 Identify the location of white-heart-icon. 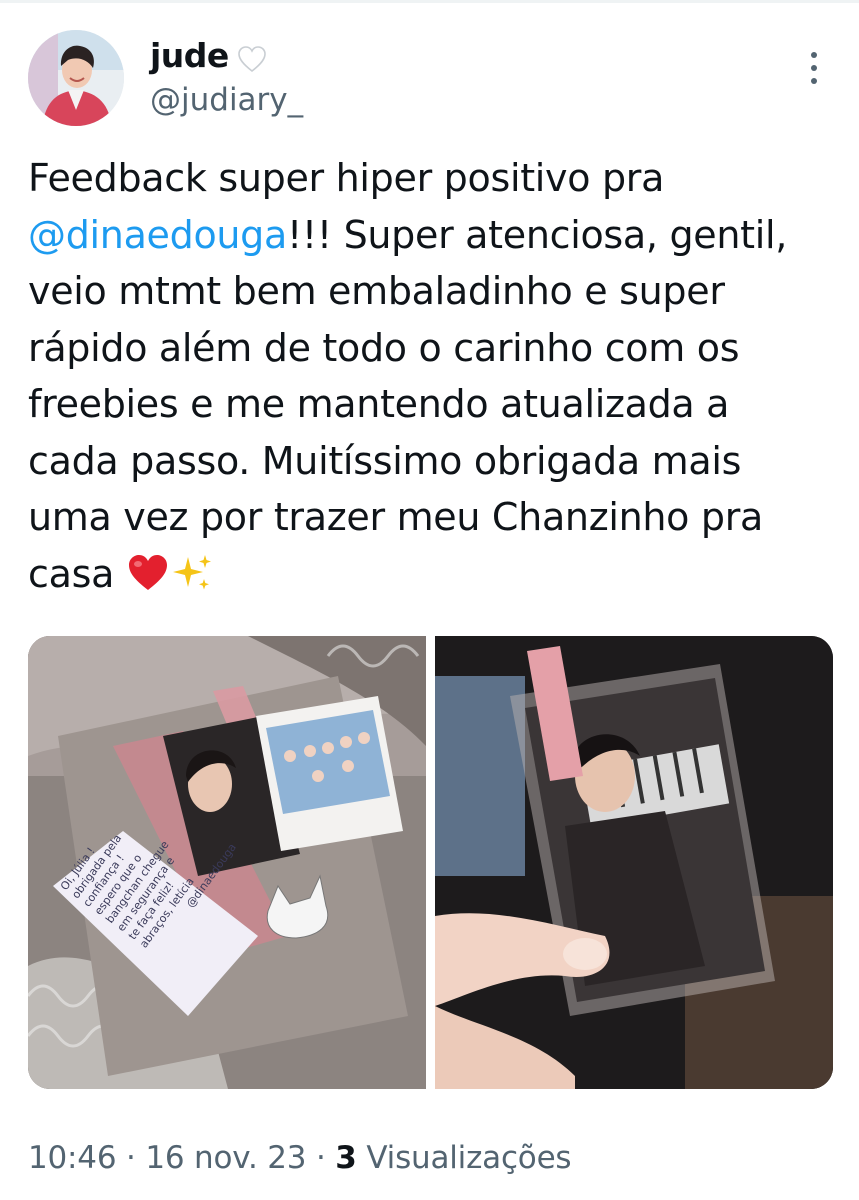
(252, 57).